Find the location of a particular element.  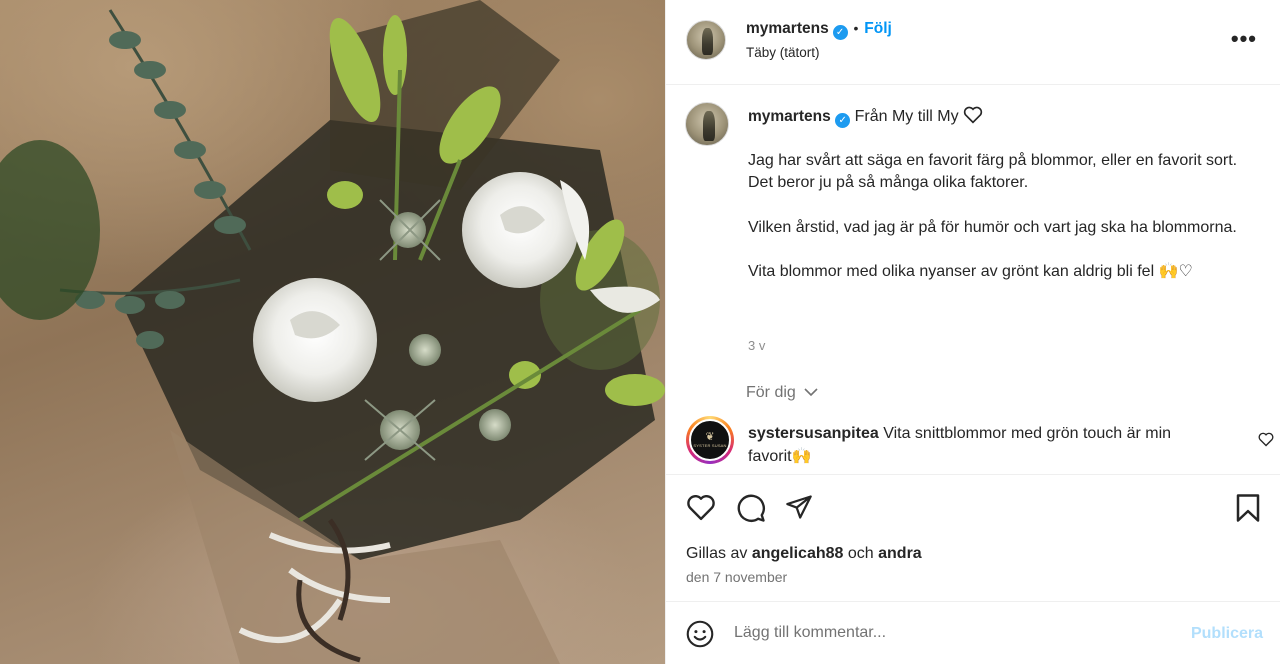

post-header: mymartens ✓ • Följ Täby (tätort) ••• is located at coordinates (973, 42).